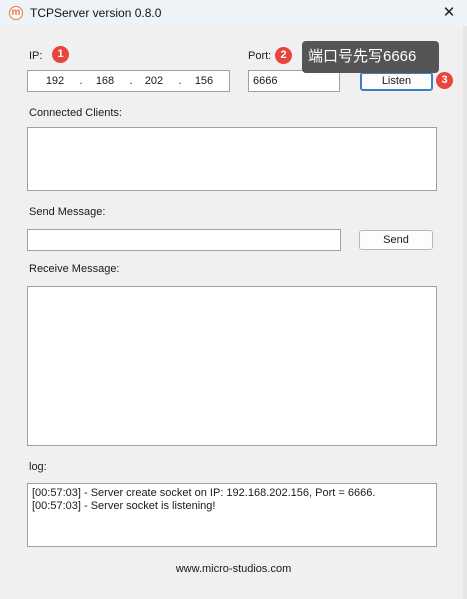  I want to click on port-input: 6666, so click(294, 81).